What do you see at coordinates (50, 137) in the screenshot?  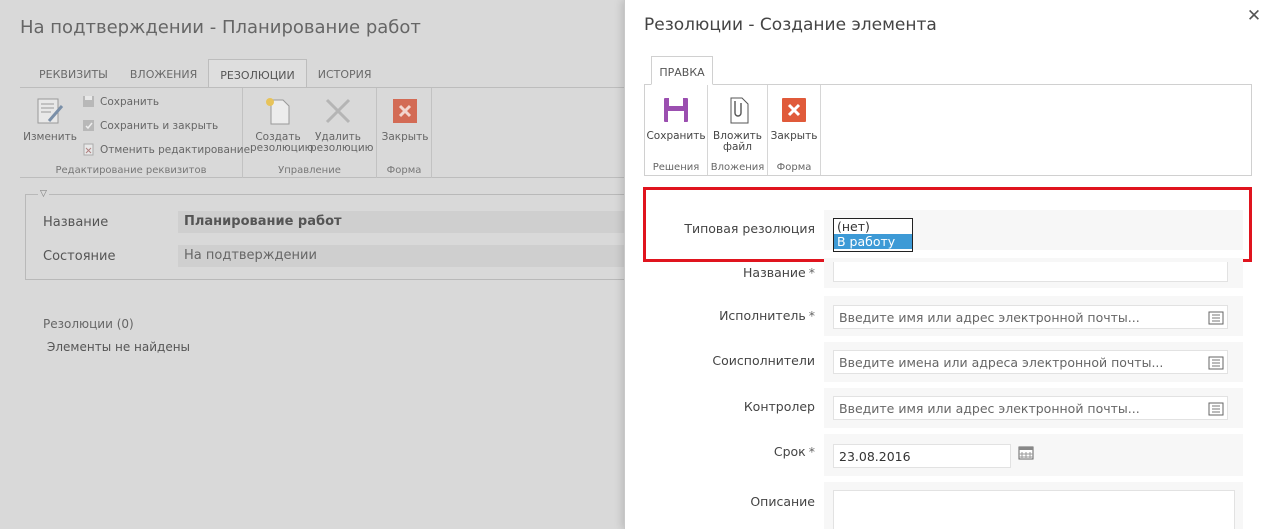 I see `edit-label: Изменить` at bounding box center [50, 137].